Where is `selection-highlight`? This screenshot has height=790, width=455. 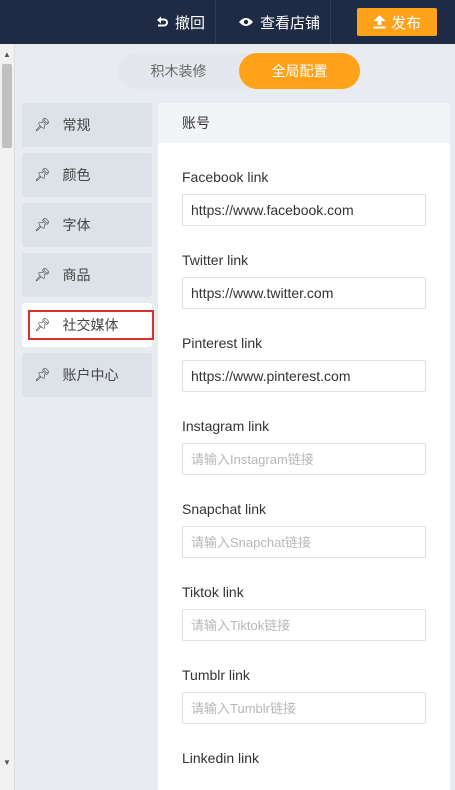
selection-highlight is located at coordinates (91, 325).